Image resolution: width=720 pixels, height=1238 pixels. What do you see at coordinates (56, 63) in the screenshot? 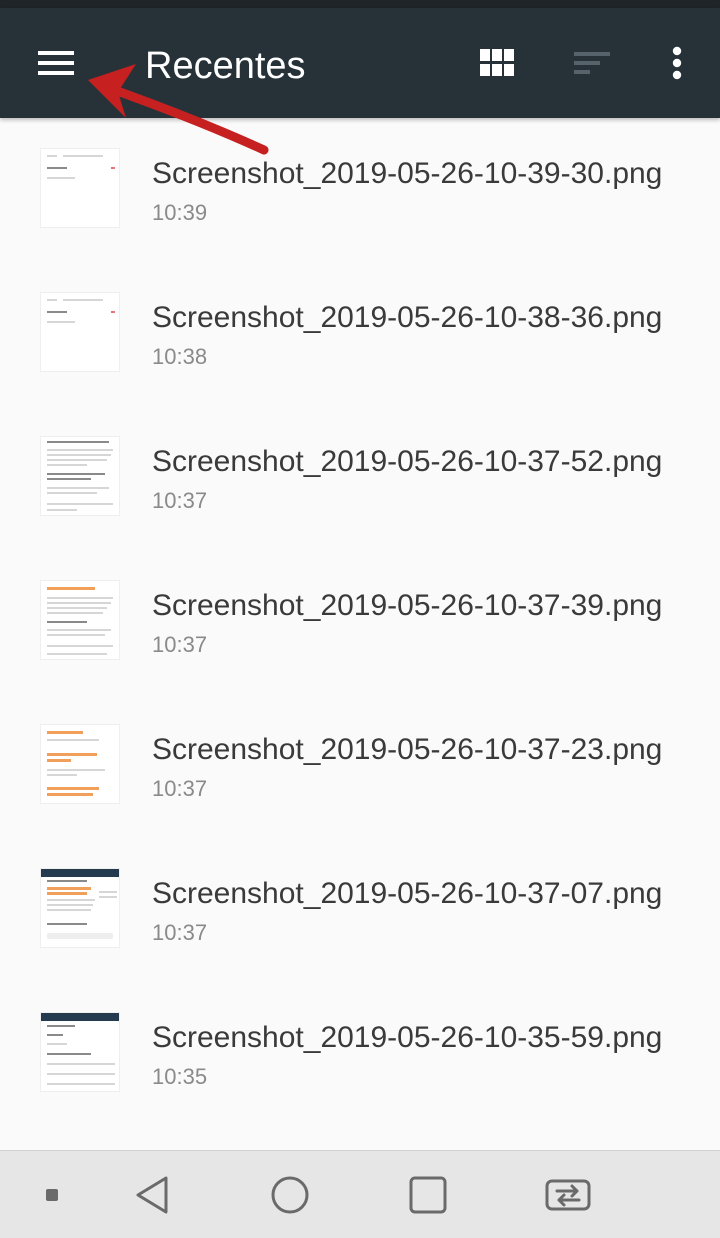
I see `menu-icon` at bounding box center [56, 63].